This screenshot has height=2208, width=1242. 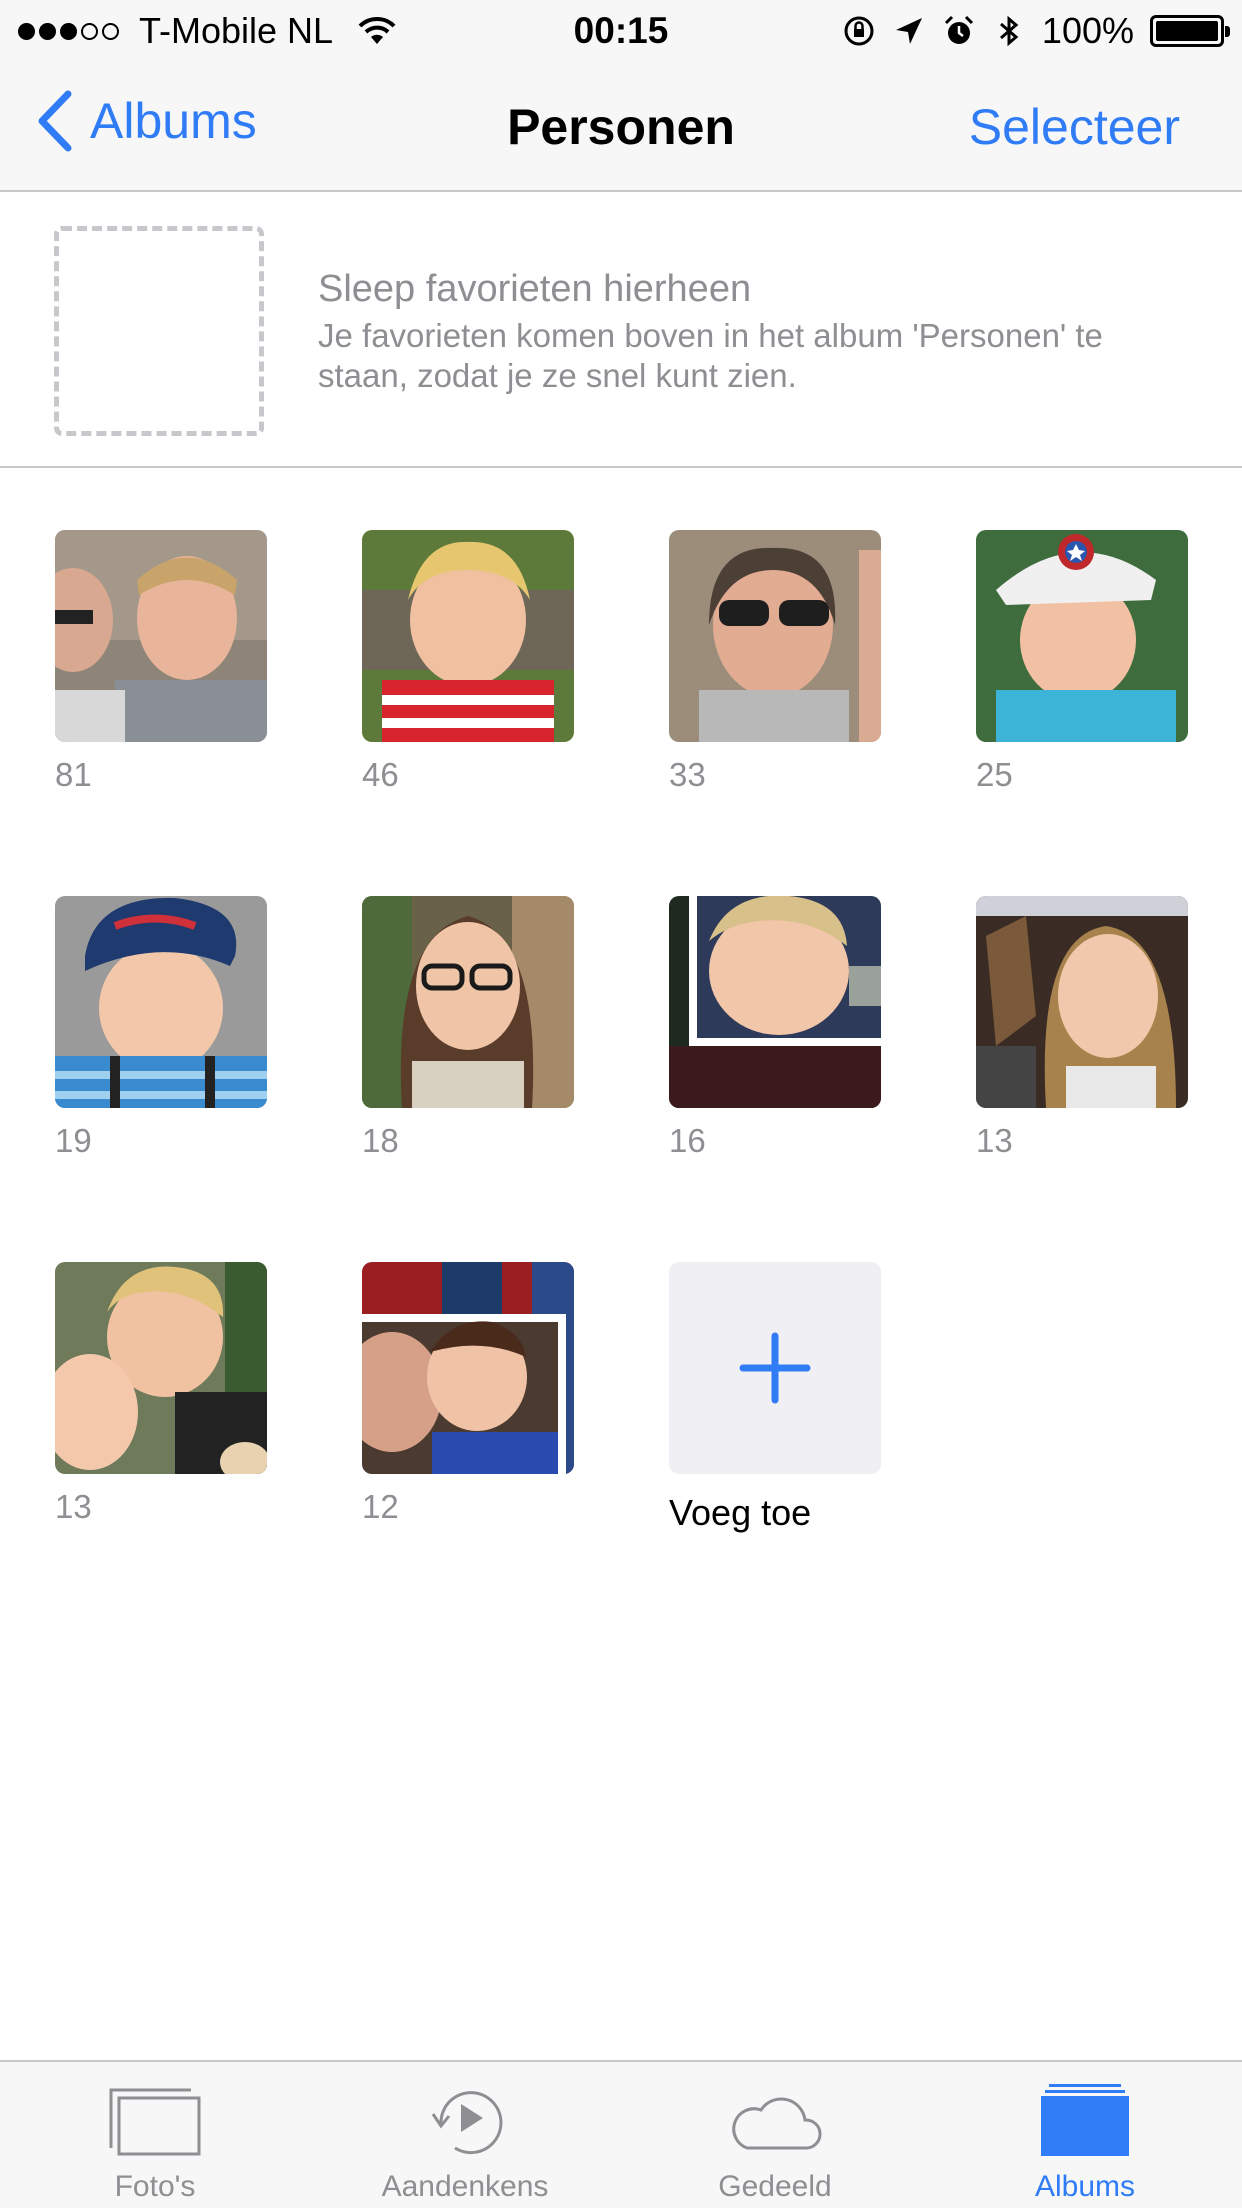 What do you see at coordinates (465, 2186) in the screenshot?
I see `tab-label: Aandenkens` at bounding box center [465, 2186].